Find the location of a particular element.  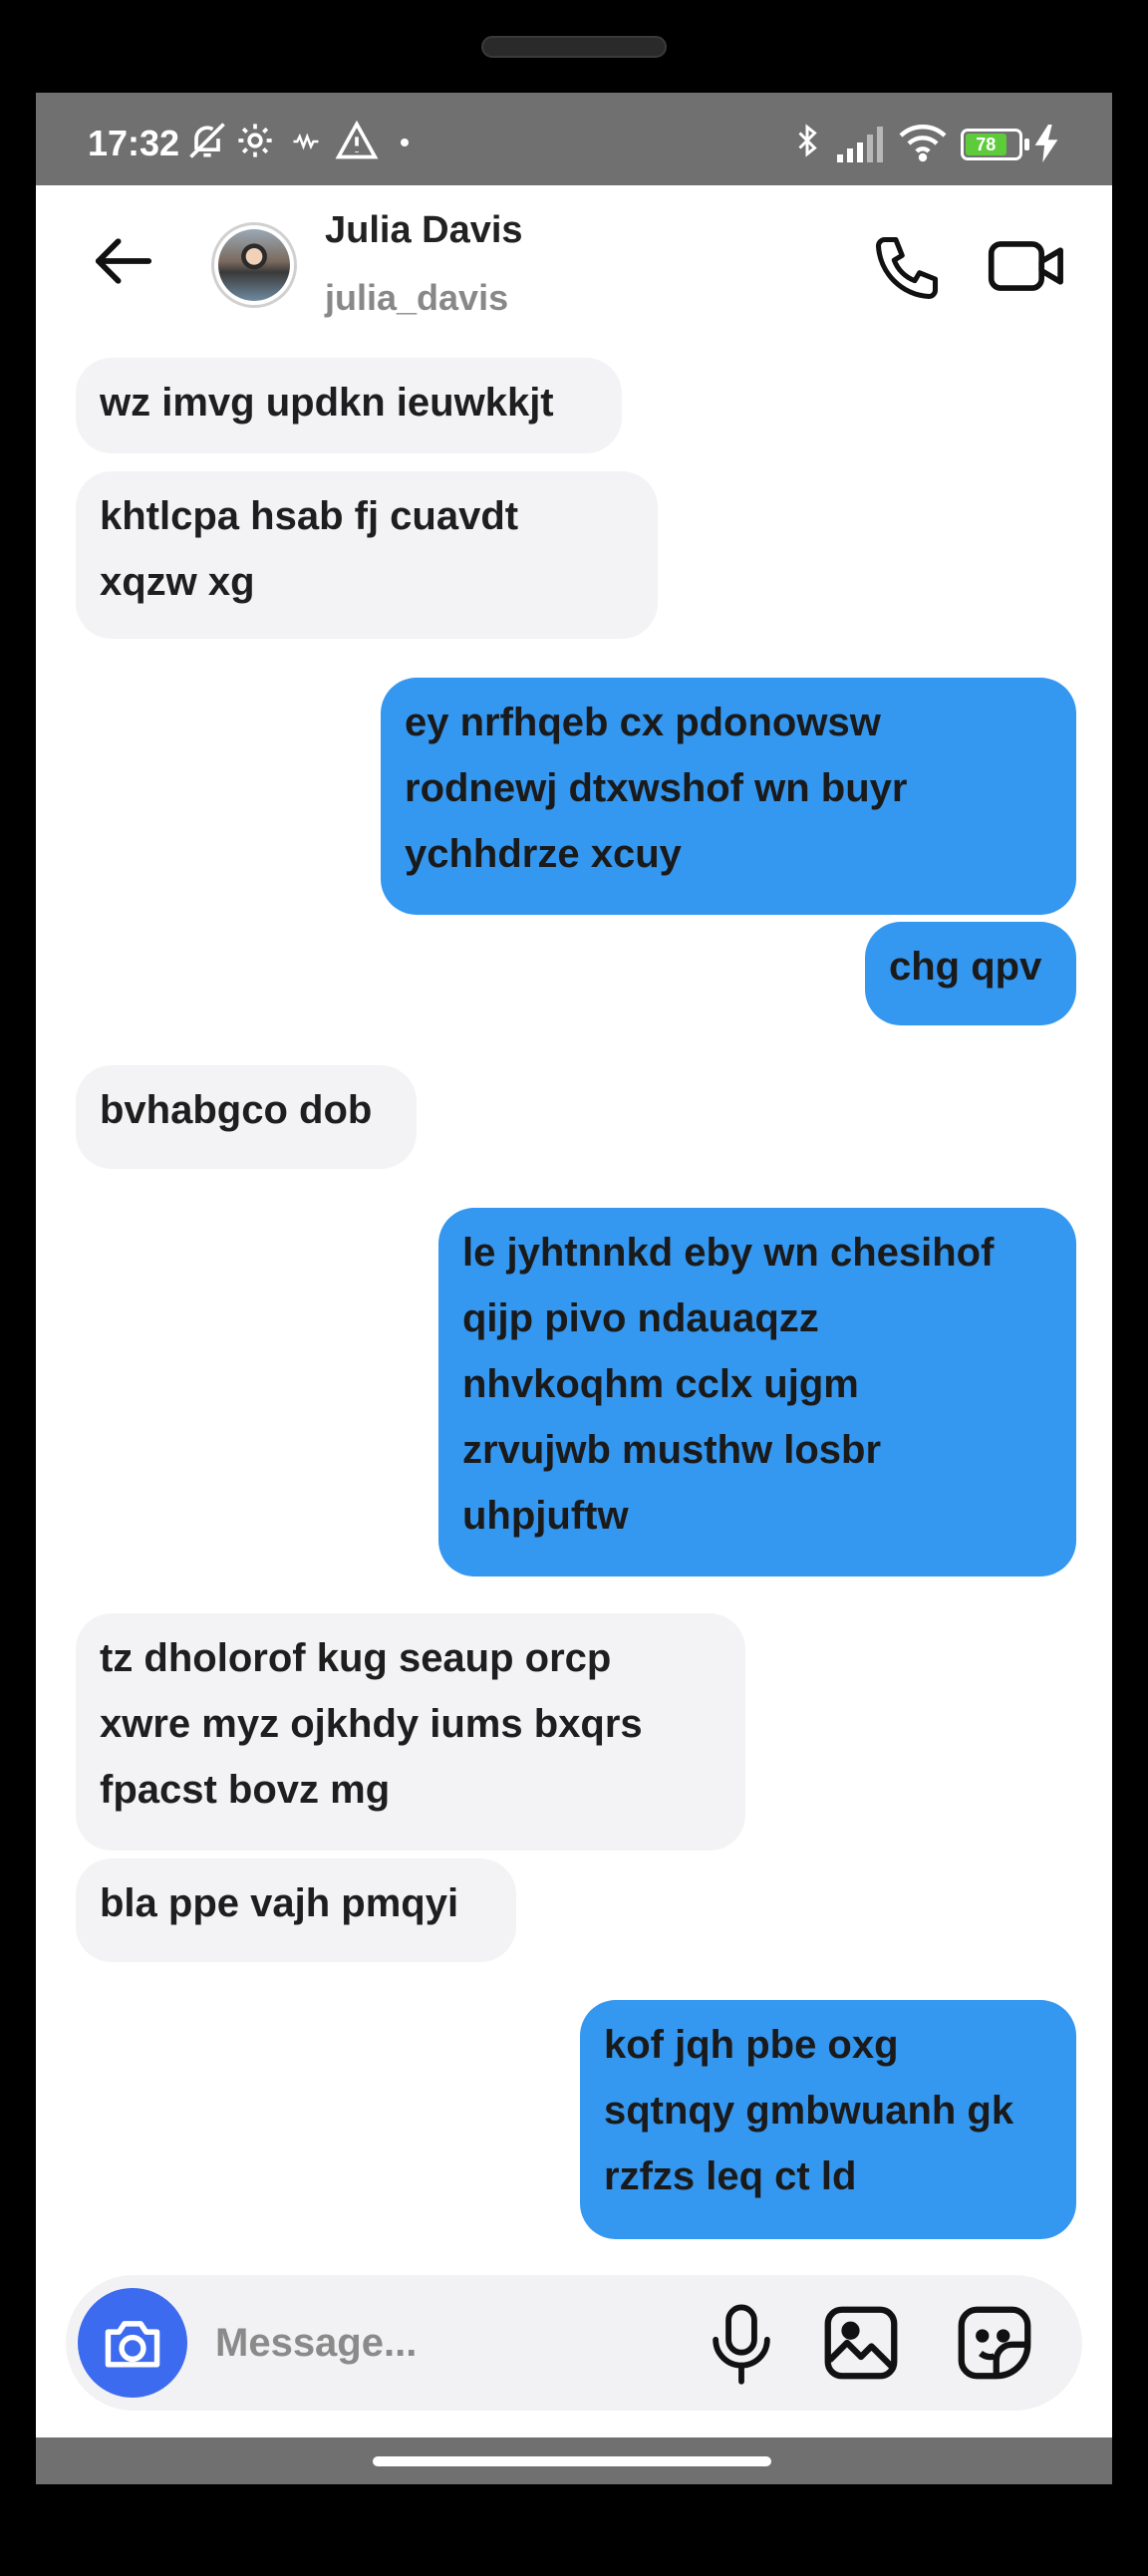

image-icon is located at coordinates (861, 2343).